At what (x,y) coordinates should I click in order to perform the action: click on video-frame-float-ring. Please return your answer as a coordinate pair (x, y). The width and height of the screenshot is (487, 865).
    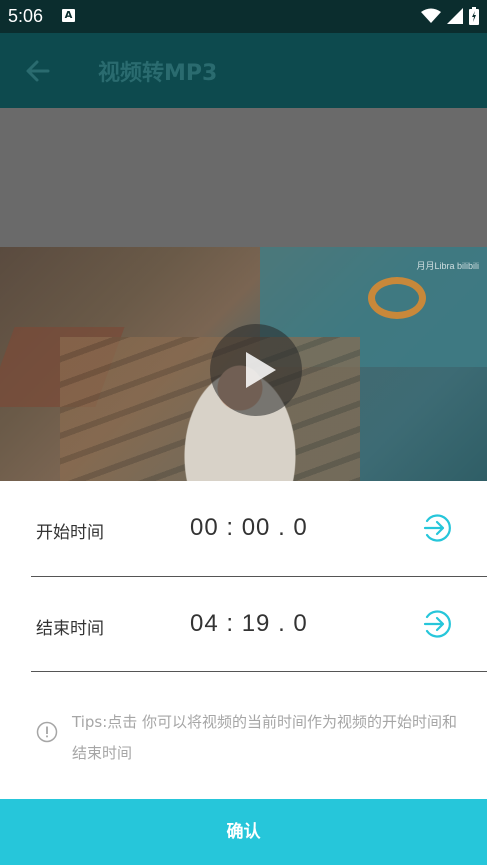
    Looking at the image, I should click on (397, 298).